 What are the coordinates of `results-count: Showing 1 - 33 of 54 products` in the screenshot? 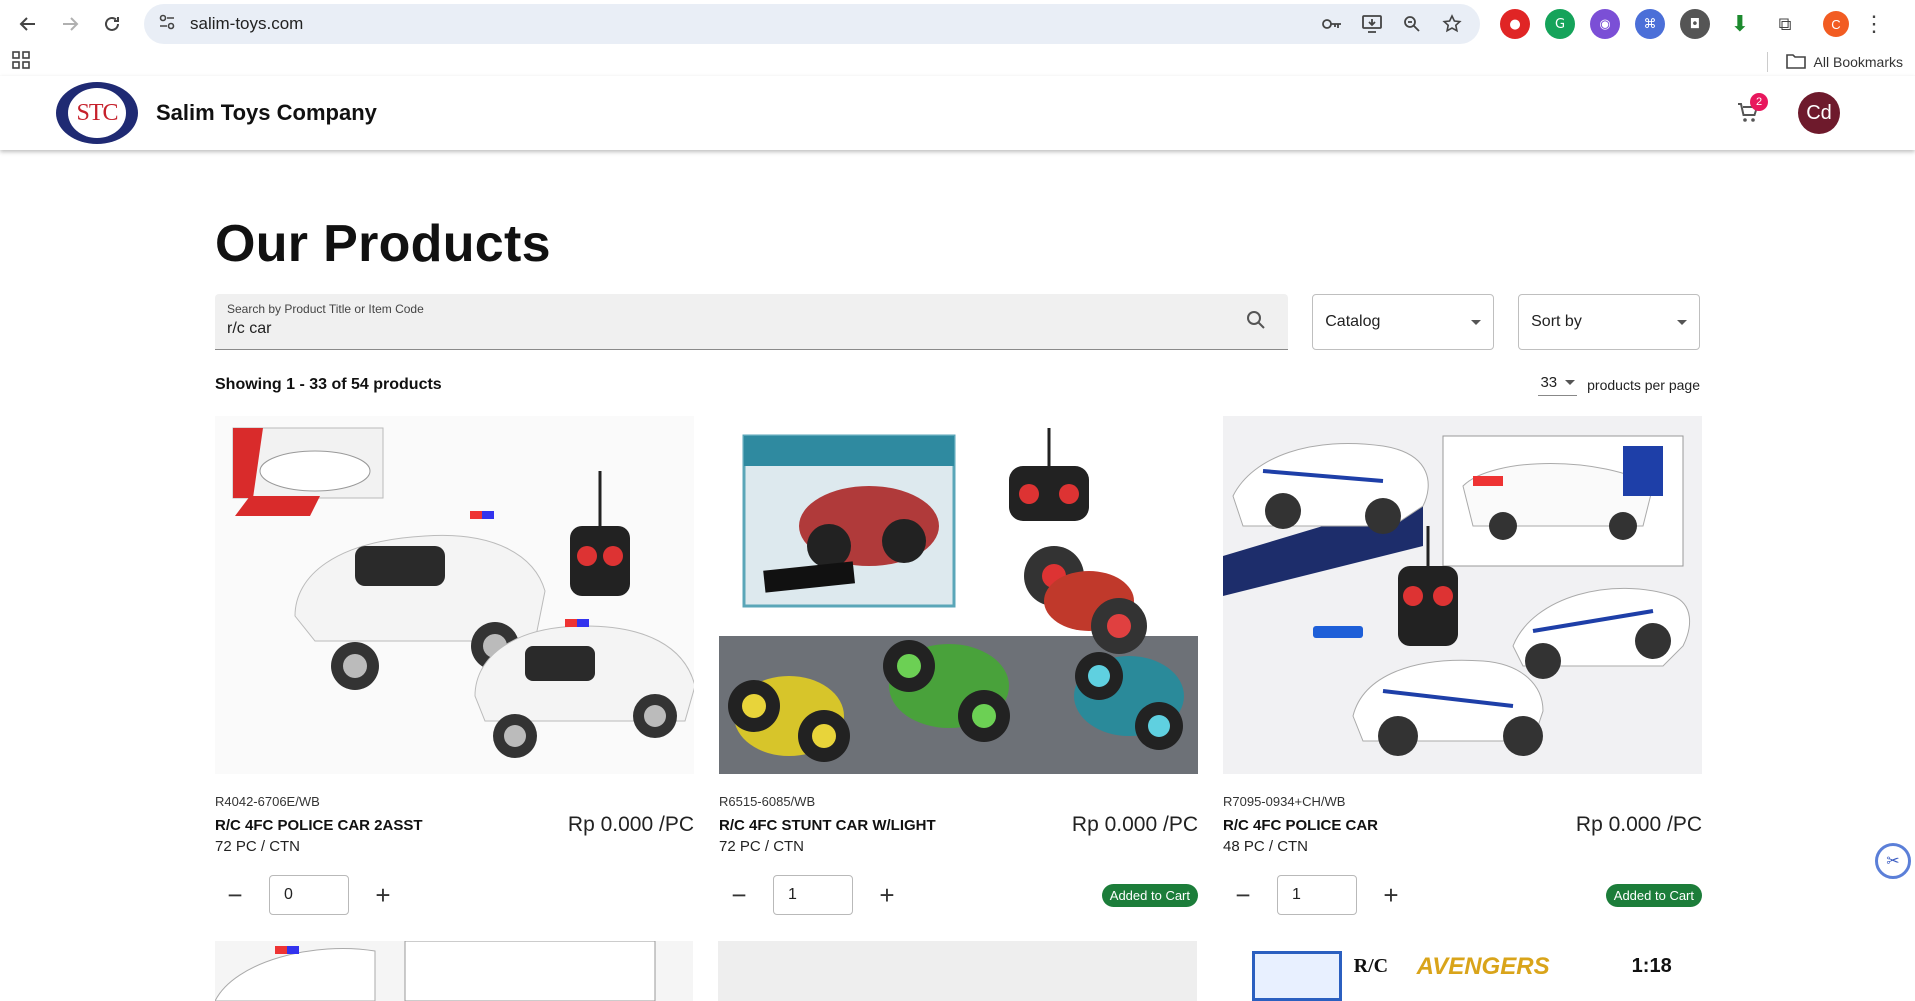 It's located at (328, 384).